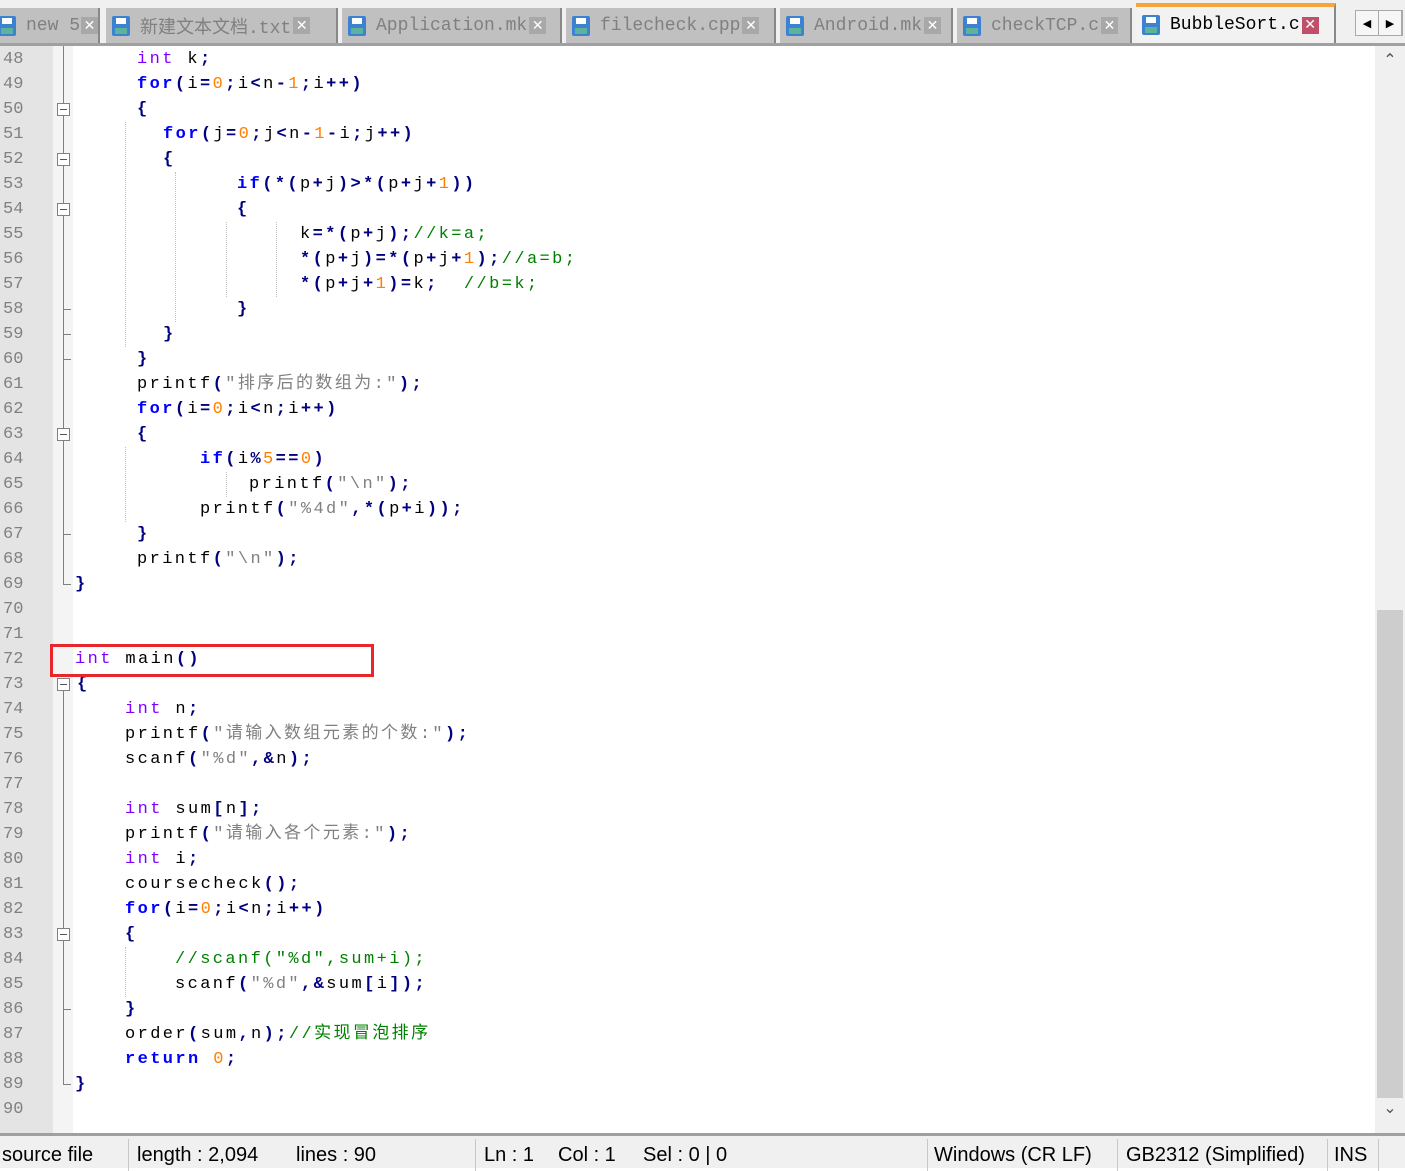 The image size is (1405, 1171). Describe the element at coordinates (1236, 23) in the screenshot. I see `tab-6: BubbleSort.c ✕` at that location.